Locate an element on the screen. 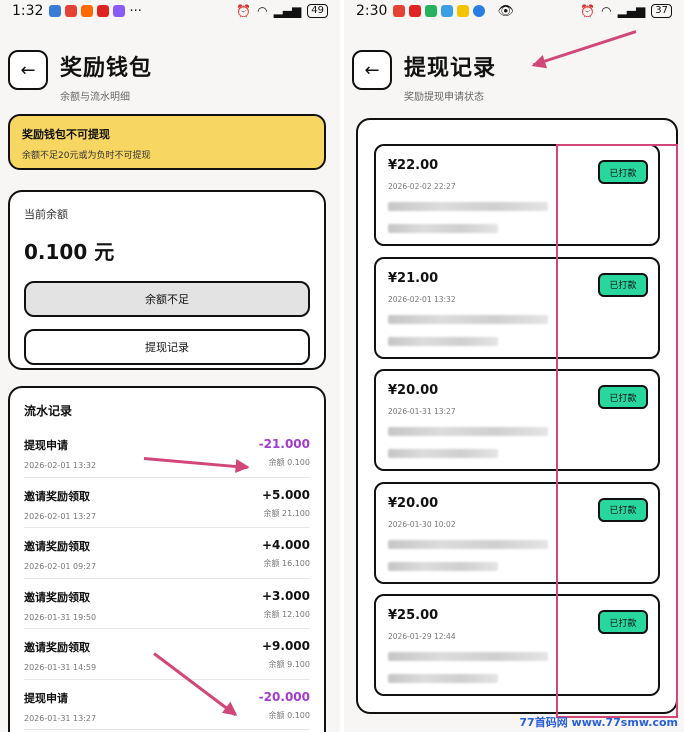 This screenshot has height=732, width=684. record-date: 2026-02-02 22:27 is located at coordinates (422, 186).